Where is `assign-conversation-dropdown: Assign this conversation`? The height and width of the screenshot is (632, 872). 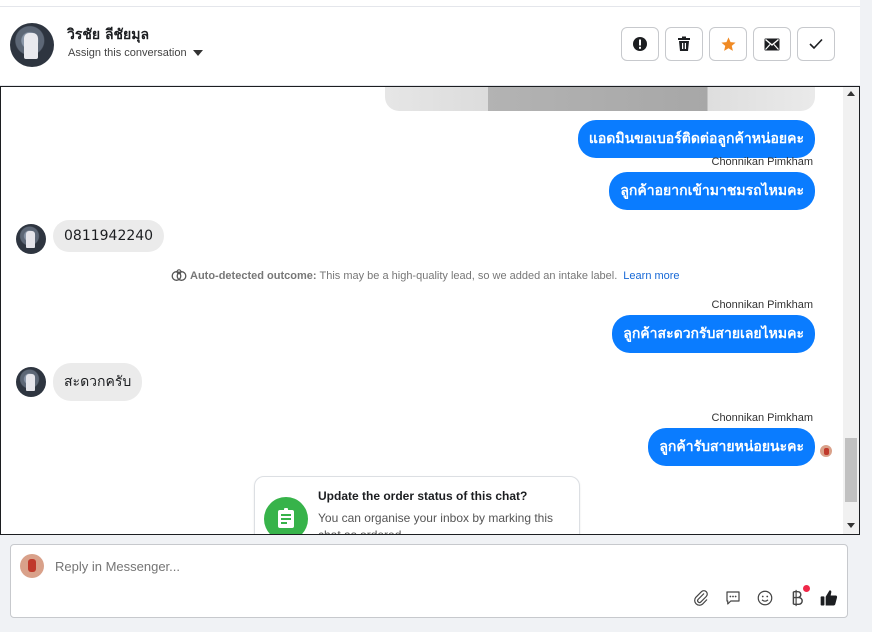
assign-conversation-dropdown: Assign this conversation is located at coordinates (135, 53).